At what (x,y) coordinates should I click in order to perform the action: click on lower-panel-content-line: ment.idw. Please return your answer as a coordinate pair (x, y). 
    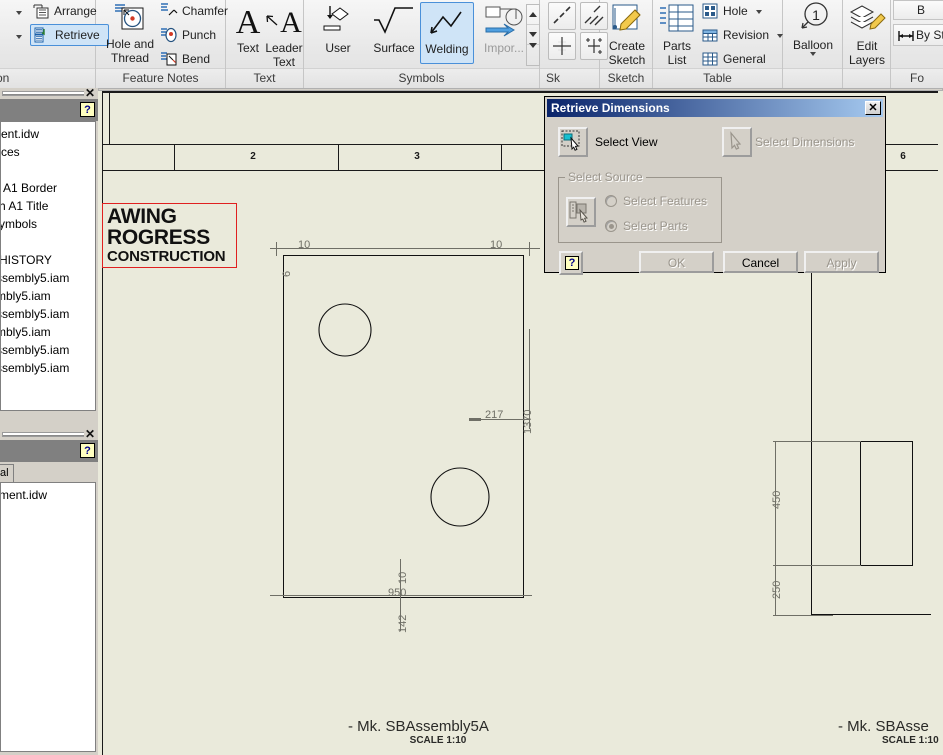
    Looking at the image, I should click on (24, 495).